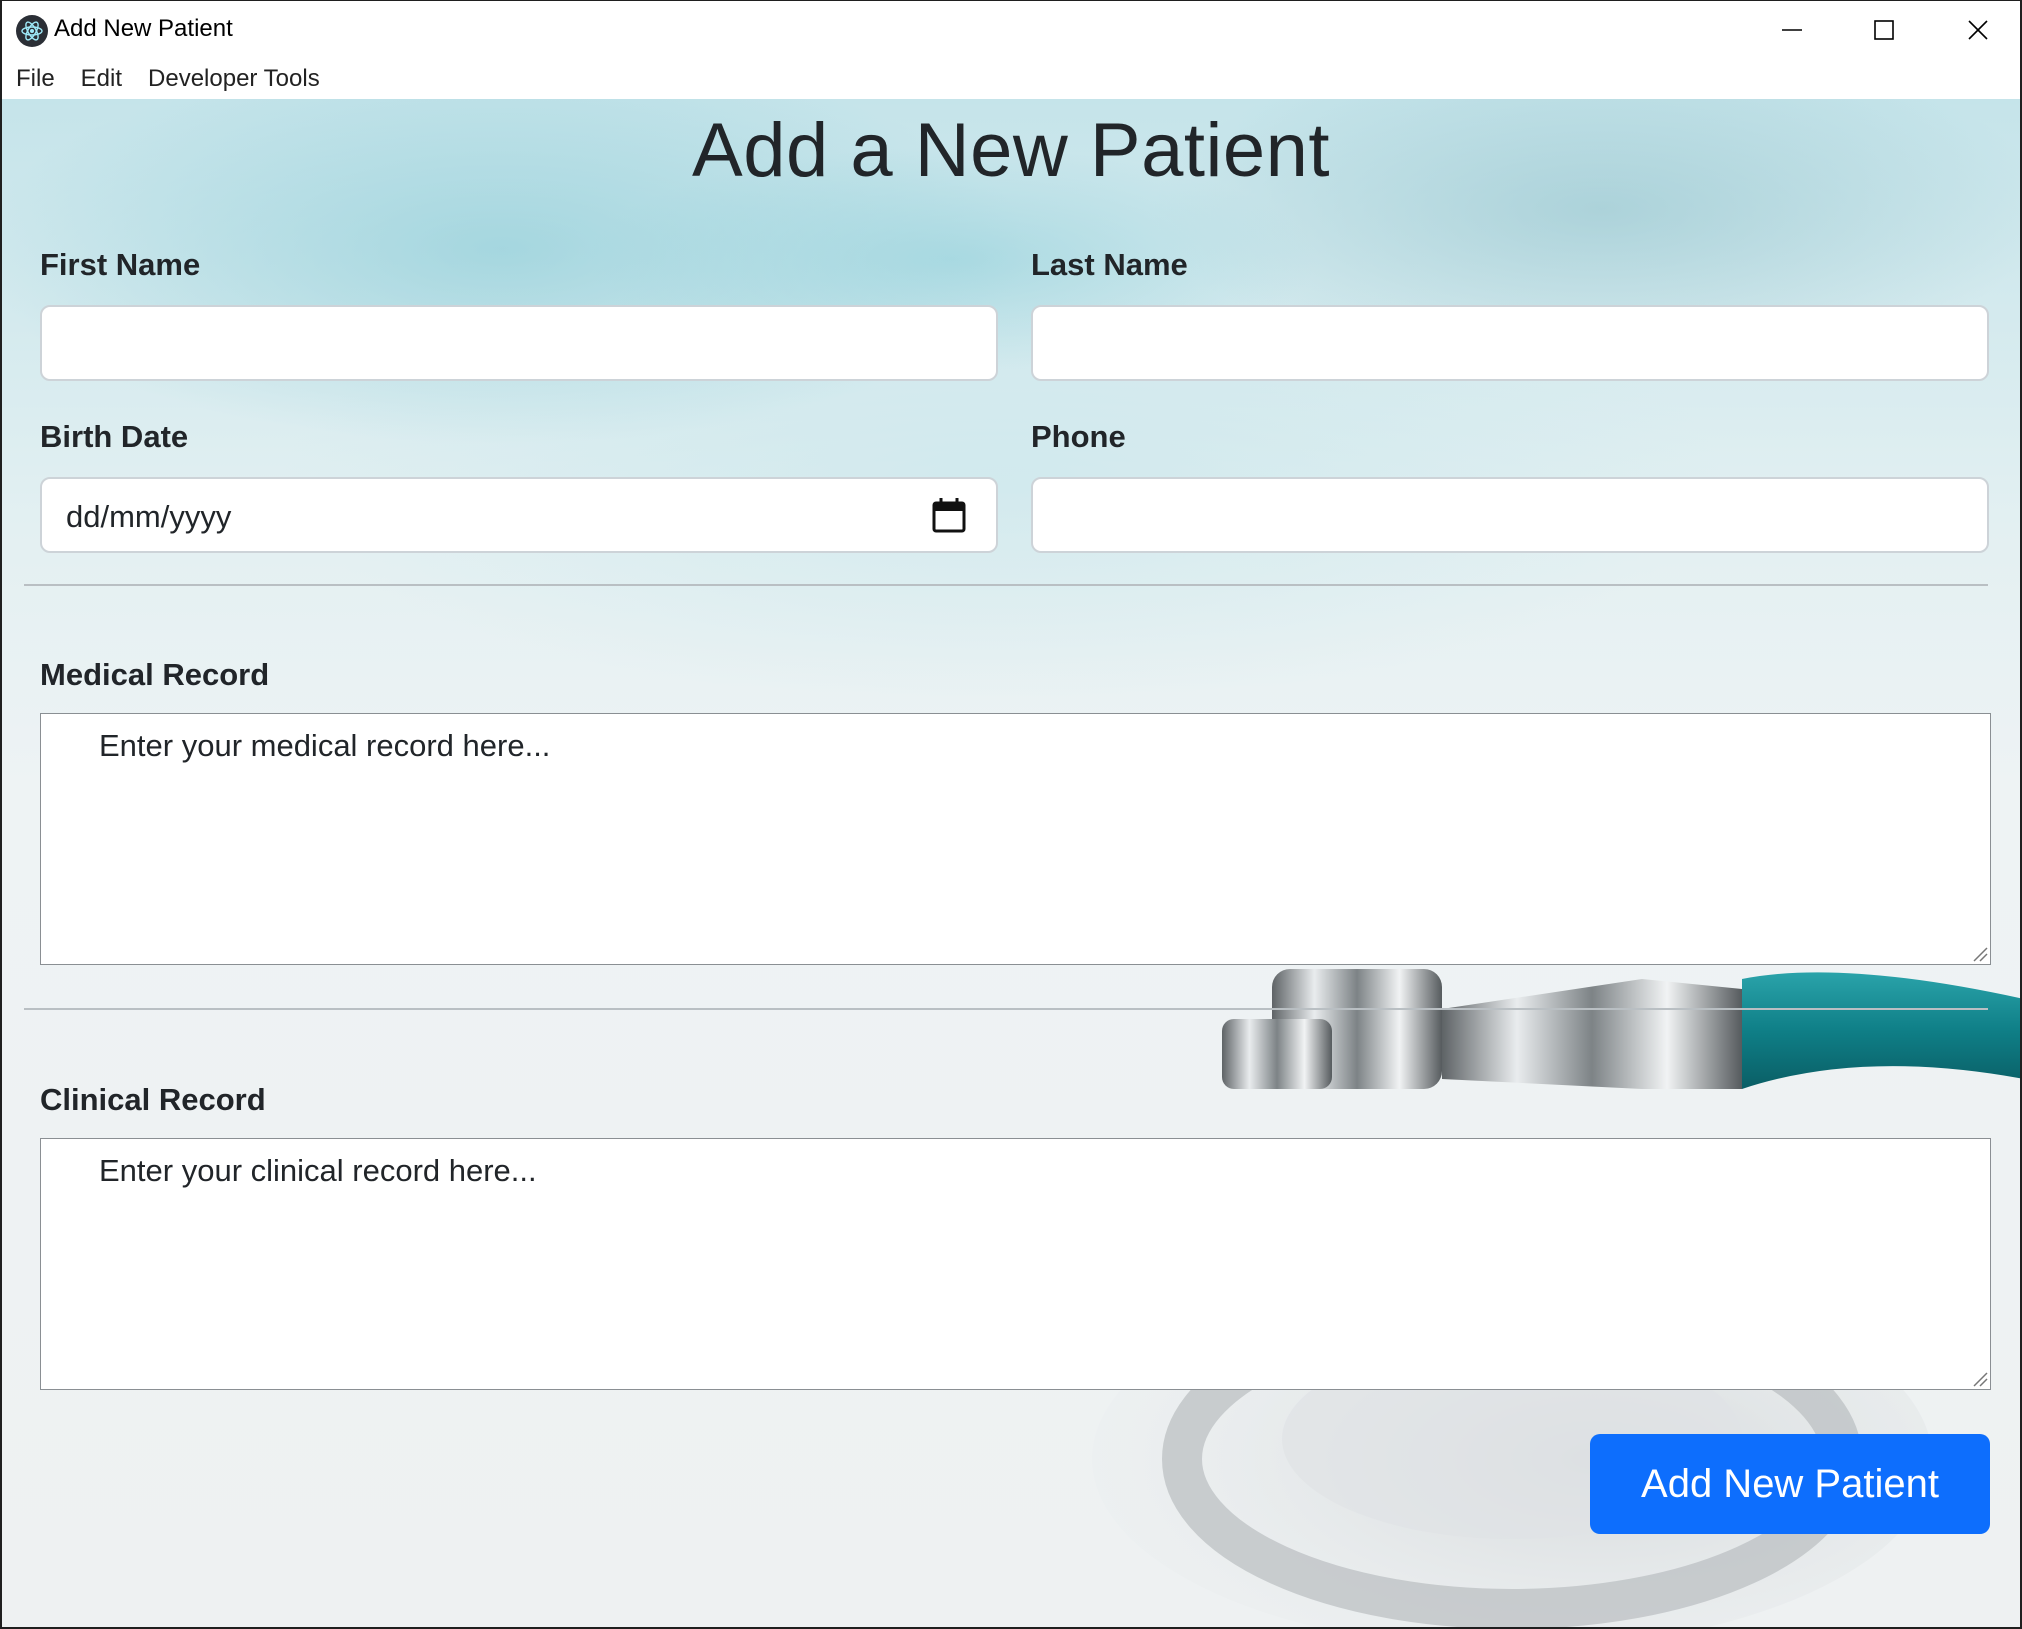  What do you see at coordinates (149, 516) in the screenshot?
I see `birth-date-placeholder: dd/mm/yyyy` at bounding box center [149, 516].